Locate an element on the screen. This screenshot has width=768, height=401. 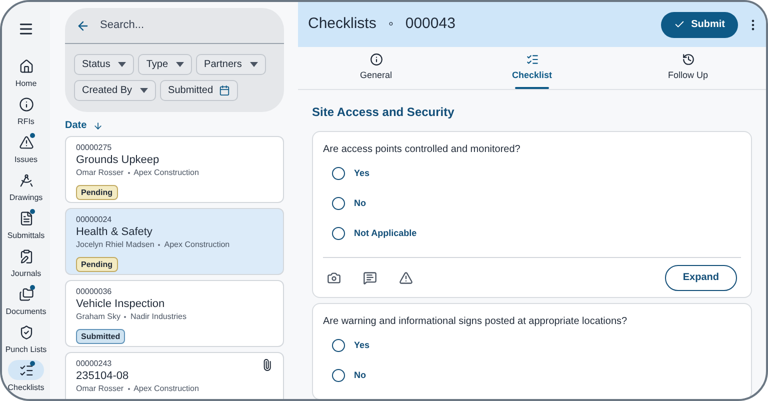
filter-chip: Type is located at coordinates (165, 64).